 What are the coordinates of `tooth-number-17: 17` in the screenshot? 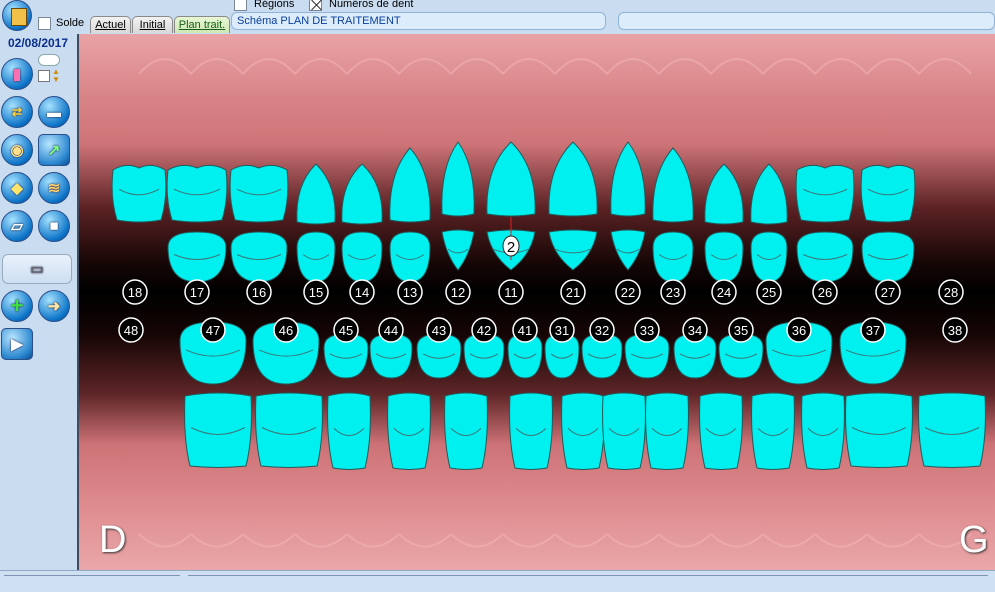 It's located at (197, 292).